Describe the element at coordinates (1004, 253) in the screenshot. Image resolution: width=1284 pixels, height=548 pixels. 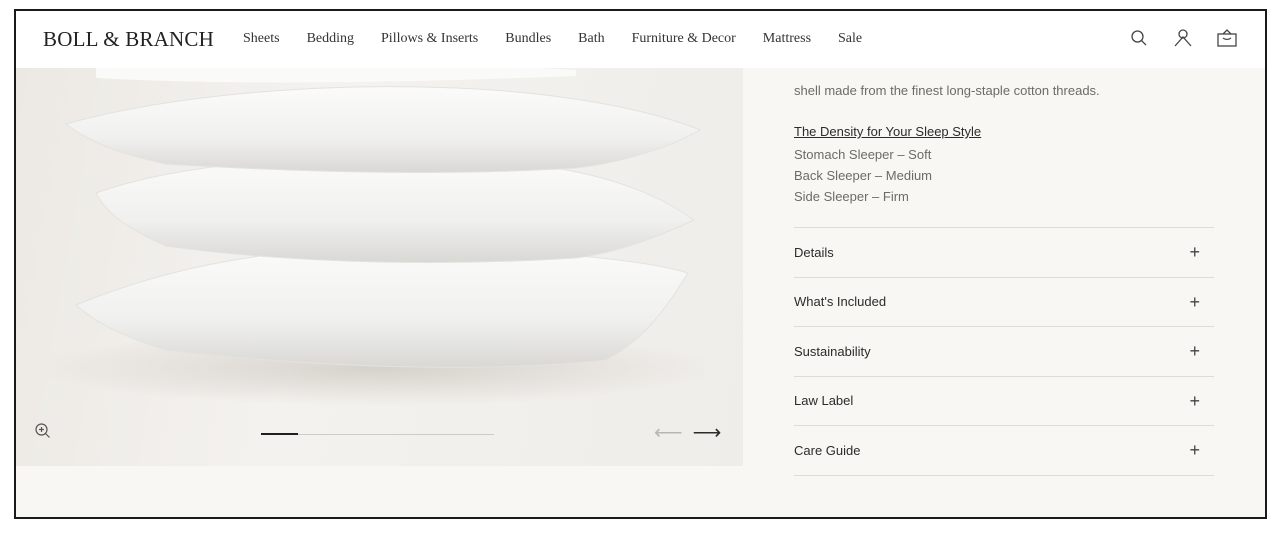
I see `accordion-details: Details +` at that location.